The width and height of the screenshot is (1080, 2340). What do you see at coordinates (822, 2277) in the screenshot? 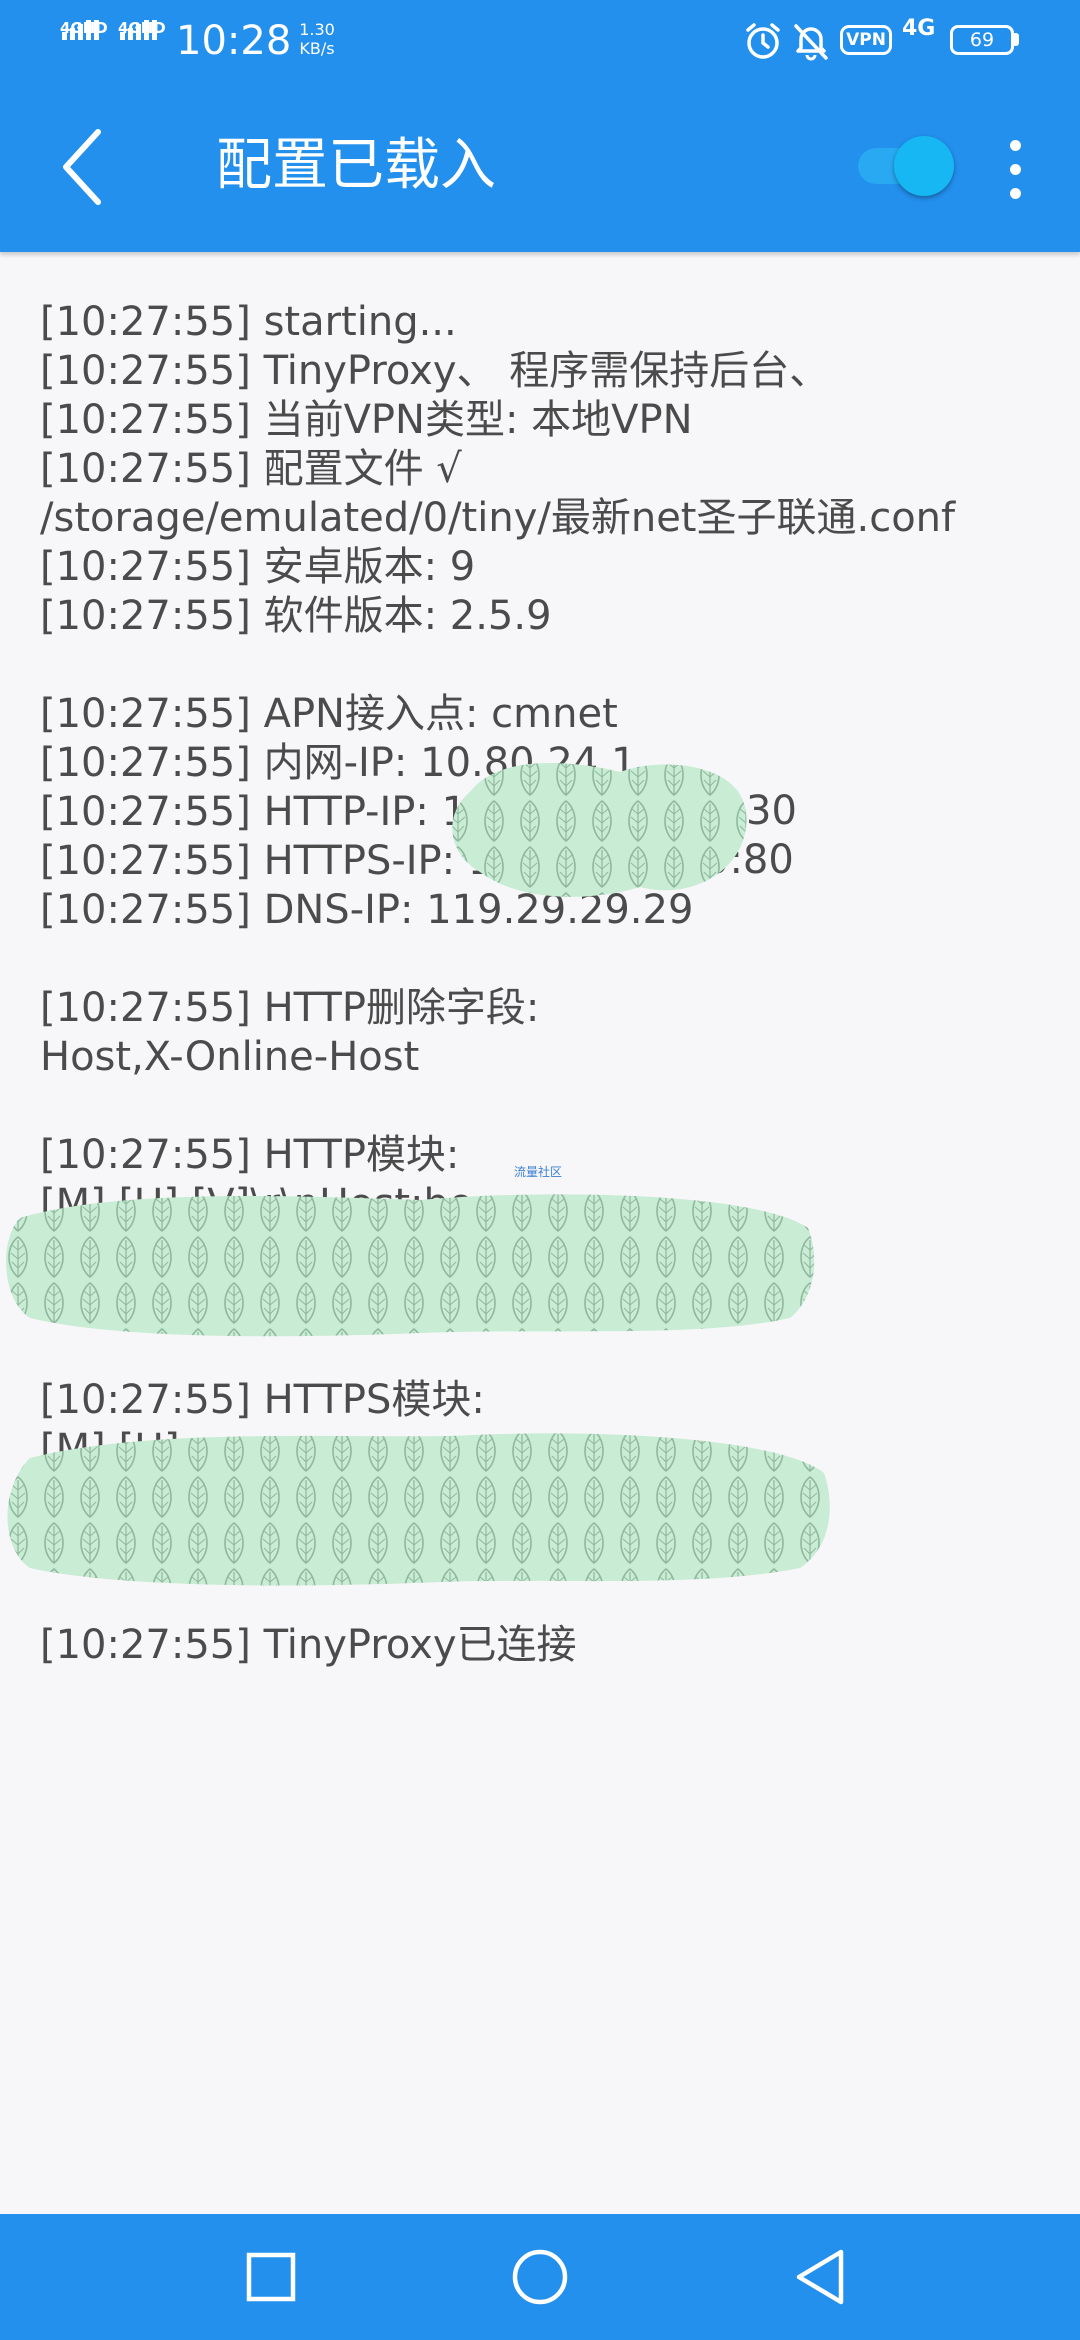
I see `back-nav-icon` at bounding box center [822, 2277].